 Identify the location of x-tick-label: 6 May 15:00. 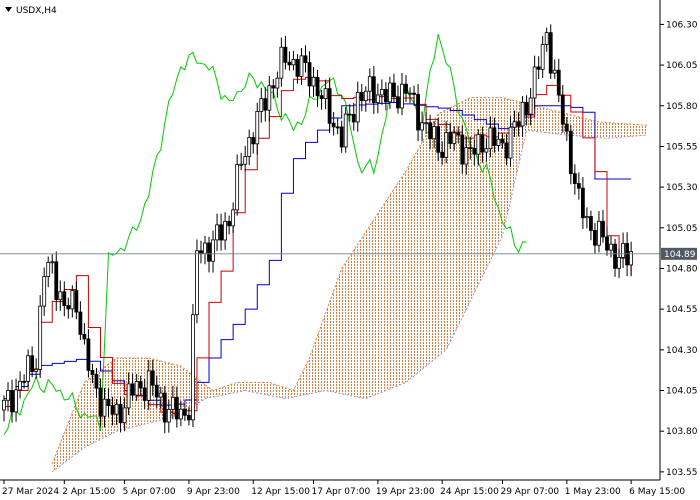
(657, 492).